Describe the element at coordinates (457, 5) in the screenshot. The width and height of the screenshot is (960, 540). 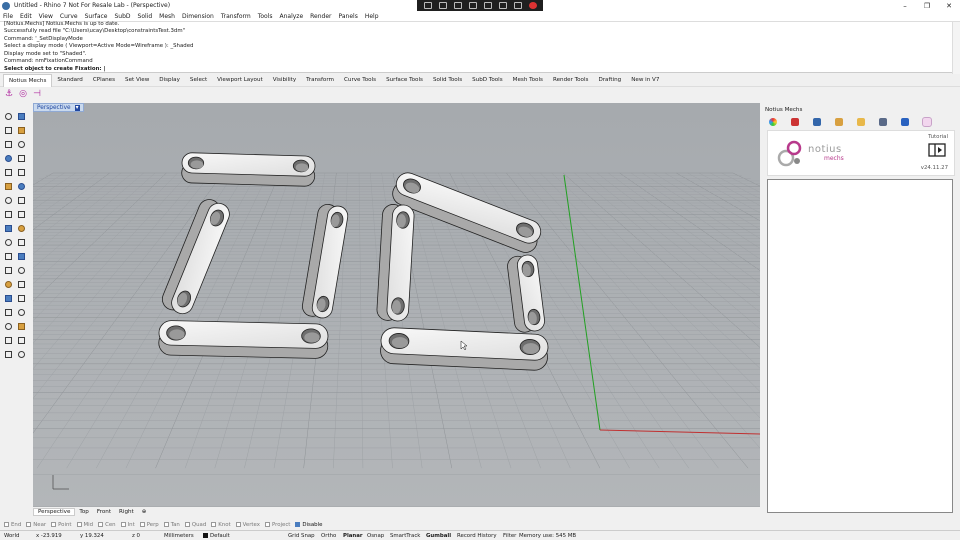
I see `camera-icon` at that location.